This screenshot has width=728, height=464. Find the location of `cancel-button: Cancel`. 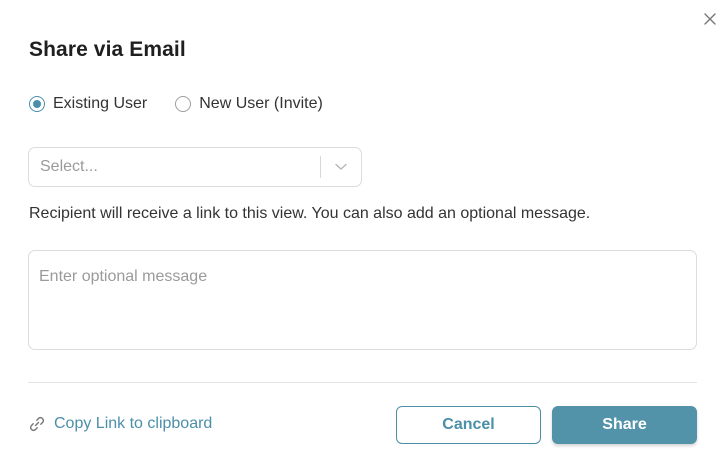

cancel-button: Cancel is located at coordinates (468, 425).